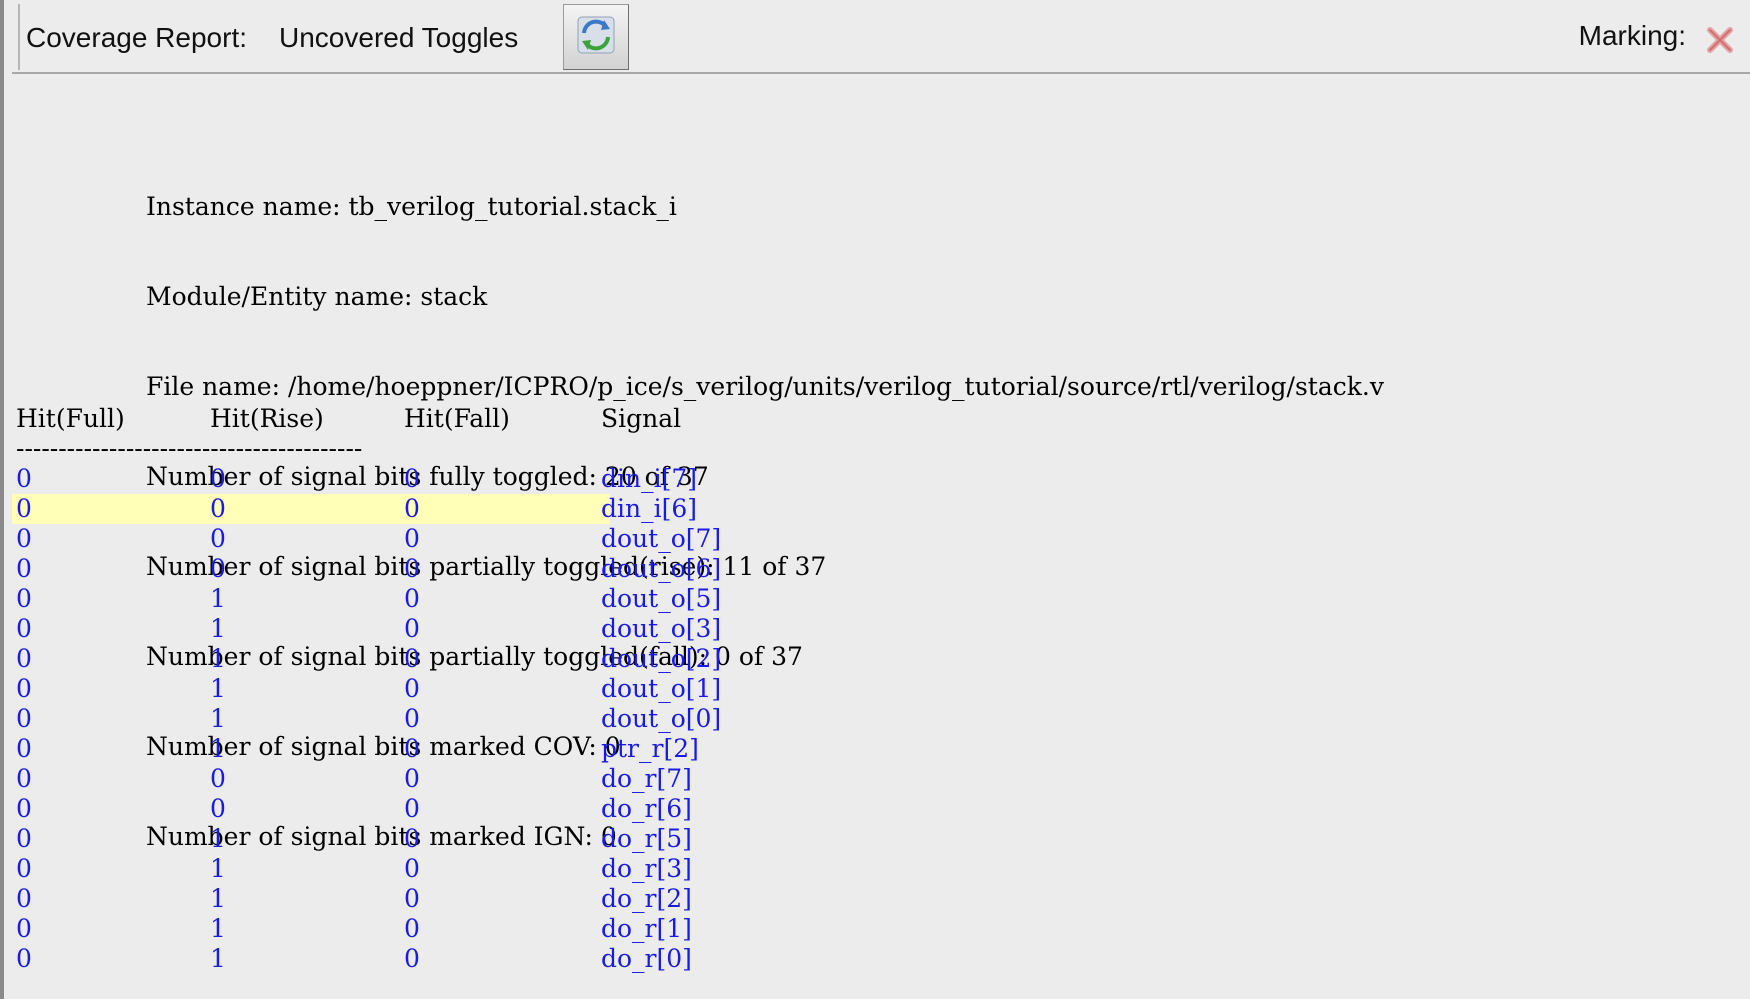 This screenshot has width=1750, height=999. Describe the element at coordinates (881, 689) in the screenshot. I see `table-row: 0 1 0 dout_o[1]` at that location.